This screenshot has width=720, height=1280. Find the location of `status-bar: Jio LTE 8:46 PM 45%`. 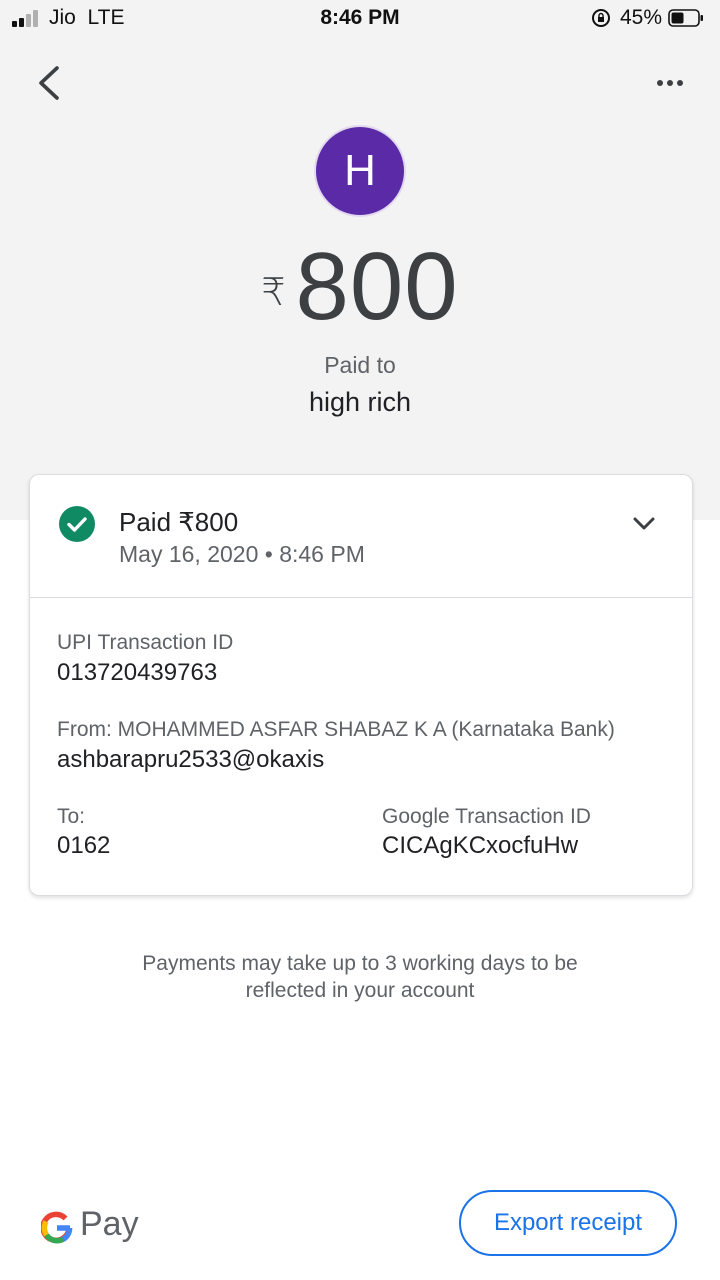

status-bar: Jio LTE 8:46 PM 45% is located at coordinates (360, 19).